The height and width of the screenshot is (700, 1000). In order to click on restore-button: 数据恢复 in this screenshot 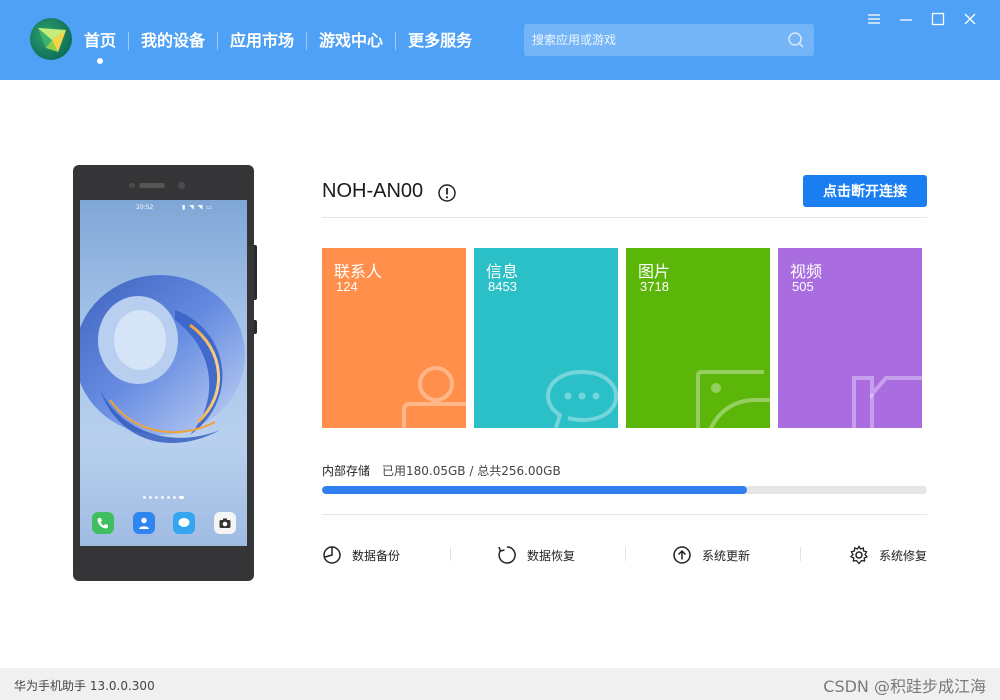, I will do `click(536, 555)`.